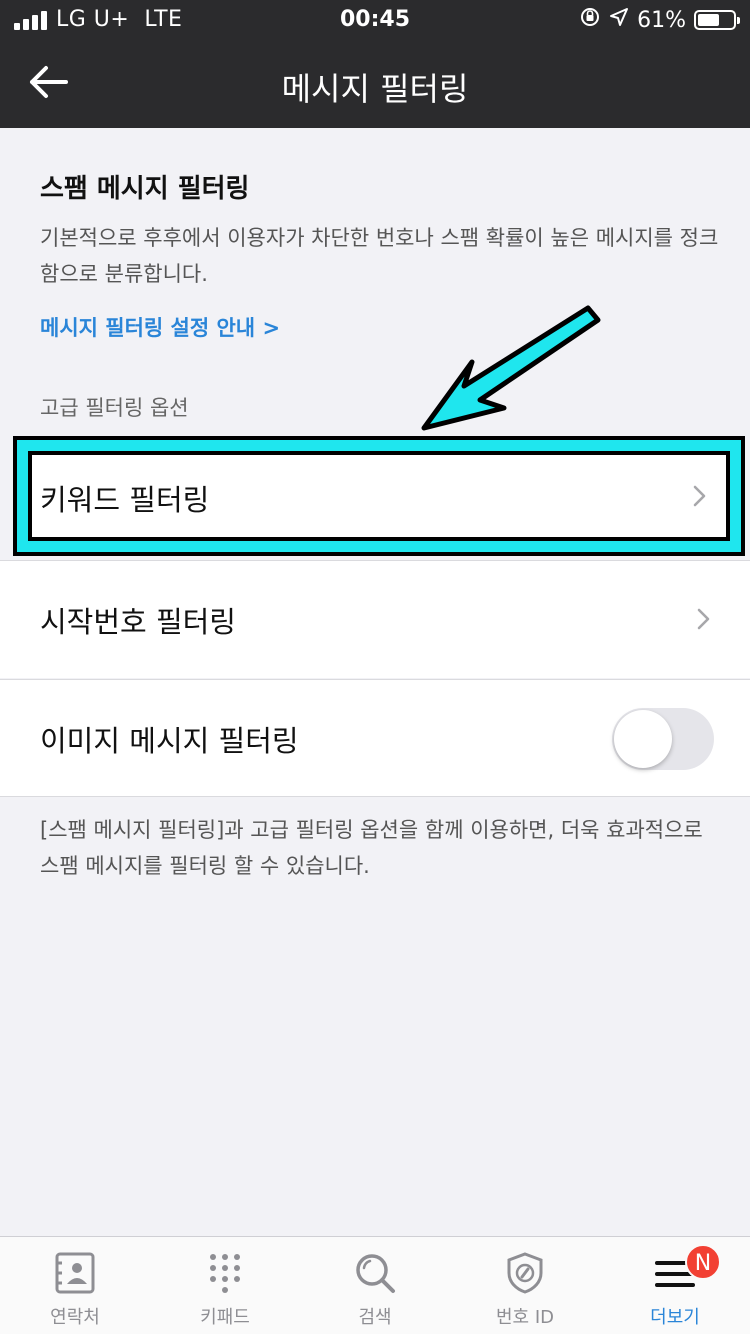 Image resolution: width=750 pixels, height=1334 pixels. Describe the element at coordinates (590, 20) in the screenshot. I see `orientation-lock-icon` at that location.